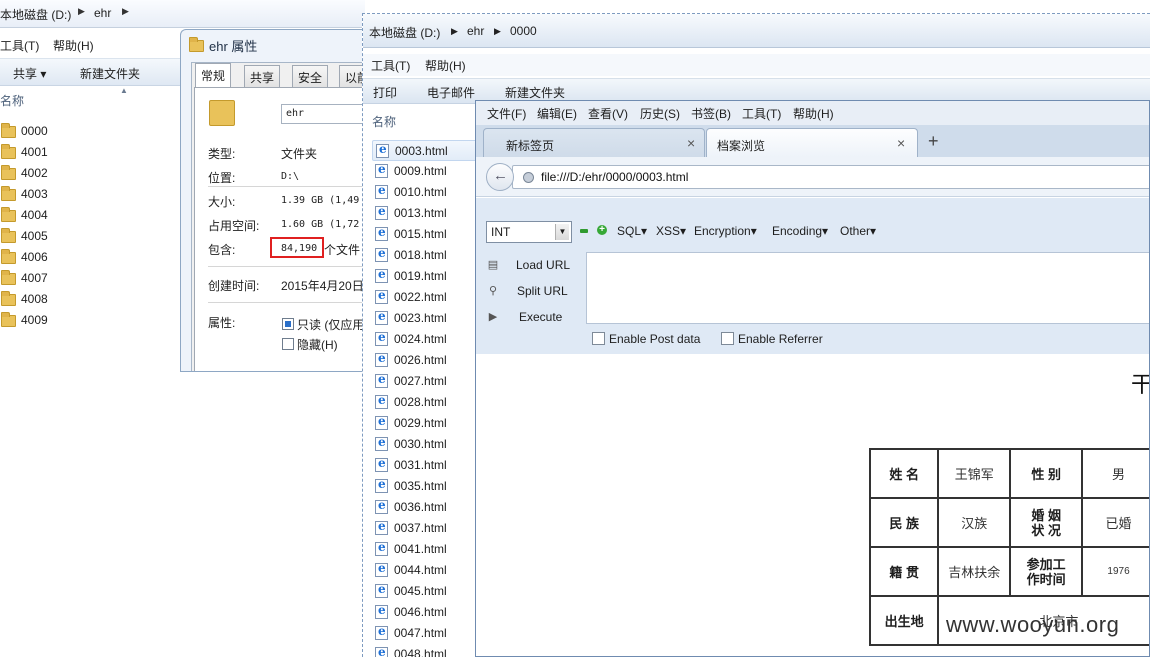  Describe the element at coordinates (867, 288) in the screenshot. I see `hackbar-url-textarea` at that location.